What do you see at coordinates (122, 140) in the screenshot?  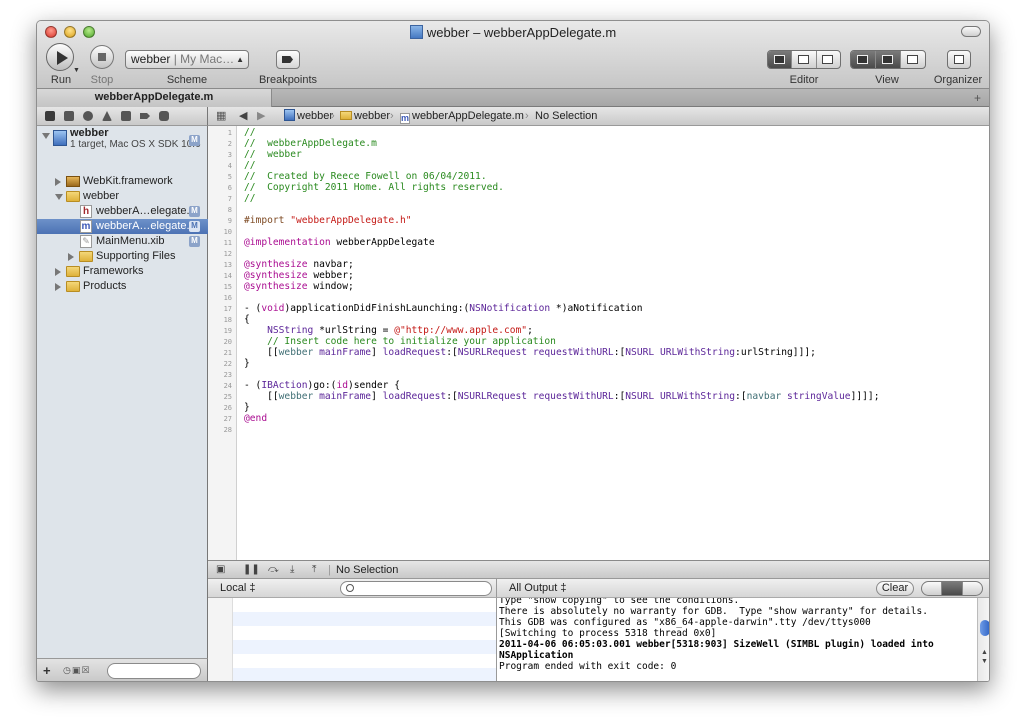 I see `tree-item-project: webber 1 target, Mac OS X SDK 10.6 M` at bounding box center [122, 140].